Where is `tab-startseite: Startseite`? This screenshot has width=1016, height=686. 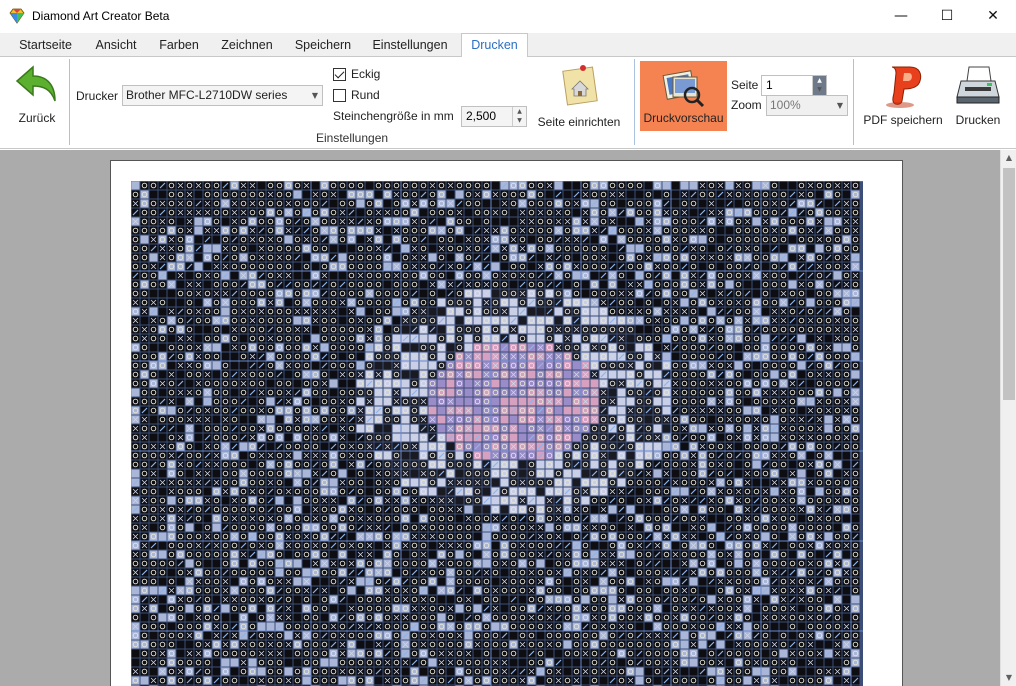
tab-startseite: Startseite is located at coordinates (45, 45).